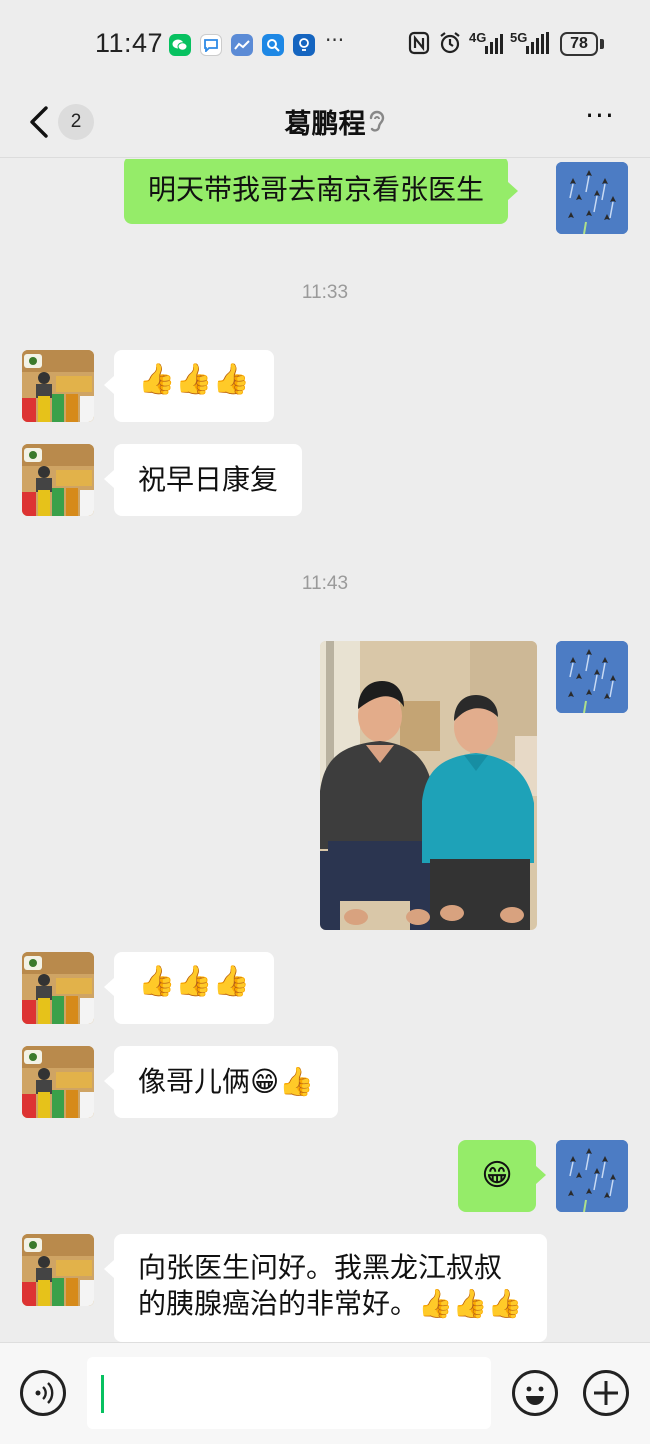  What do you see at coordinates (419, 45) in the screenshot?
I see `nfc-icon` at bounding box center [419, 45].